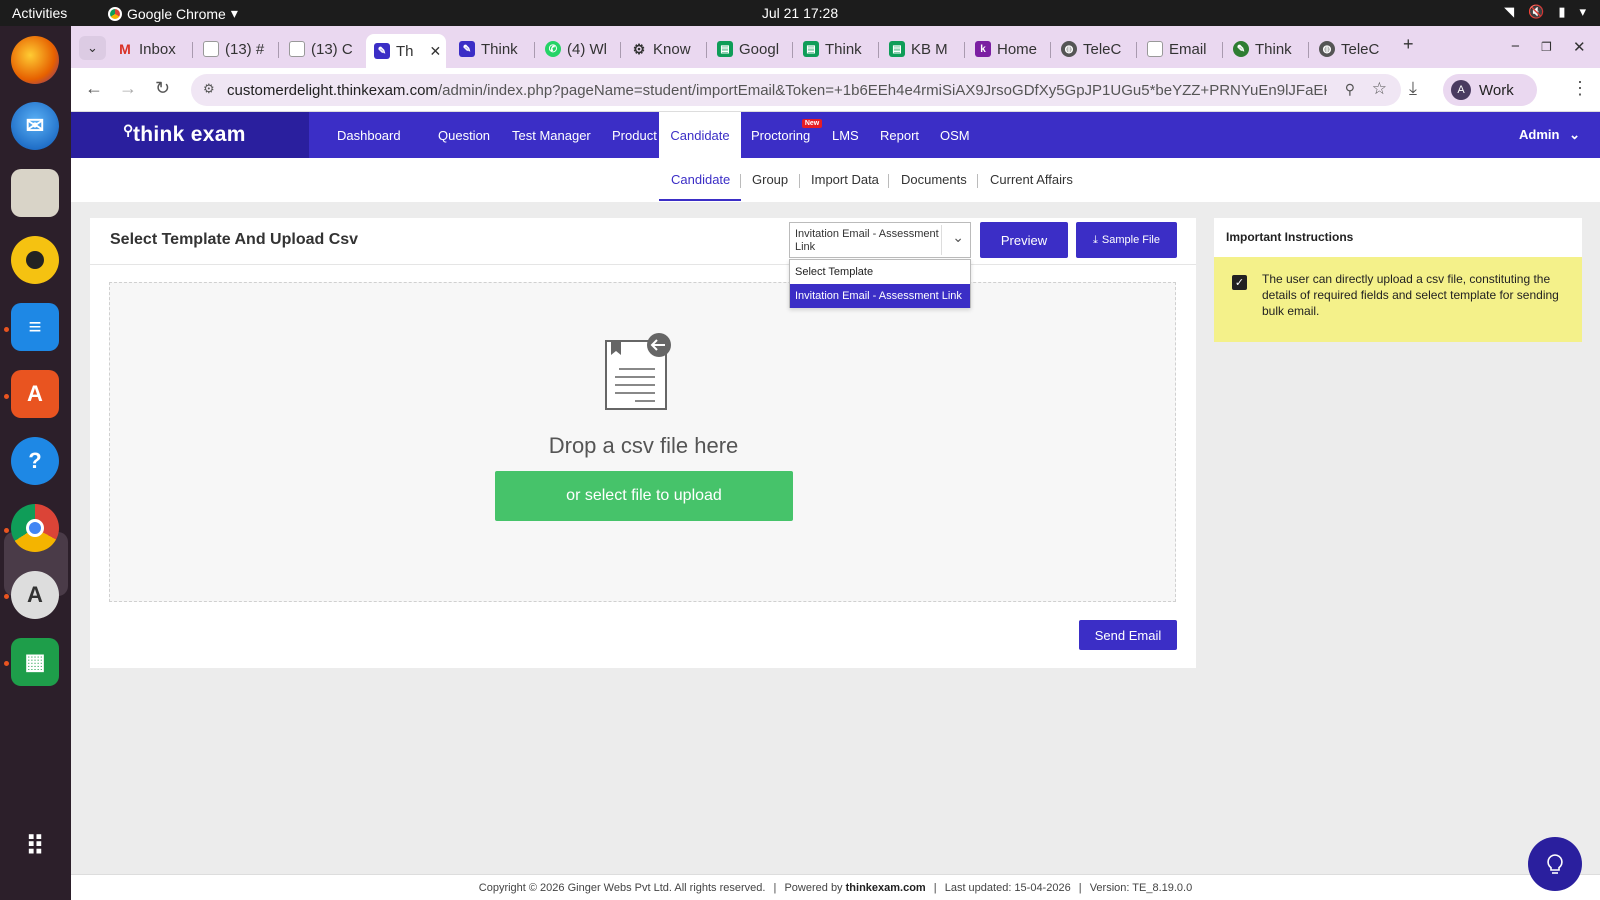 The image size is (1600, 900). I want to click on nav-osm: OSM, so click(955, 135).